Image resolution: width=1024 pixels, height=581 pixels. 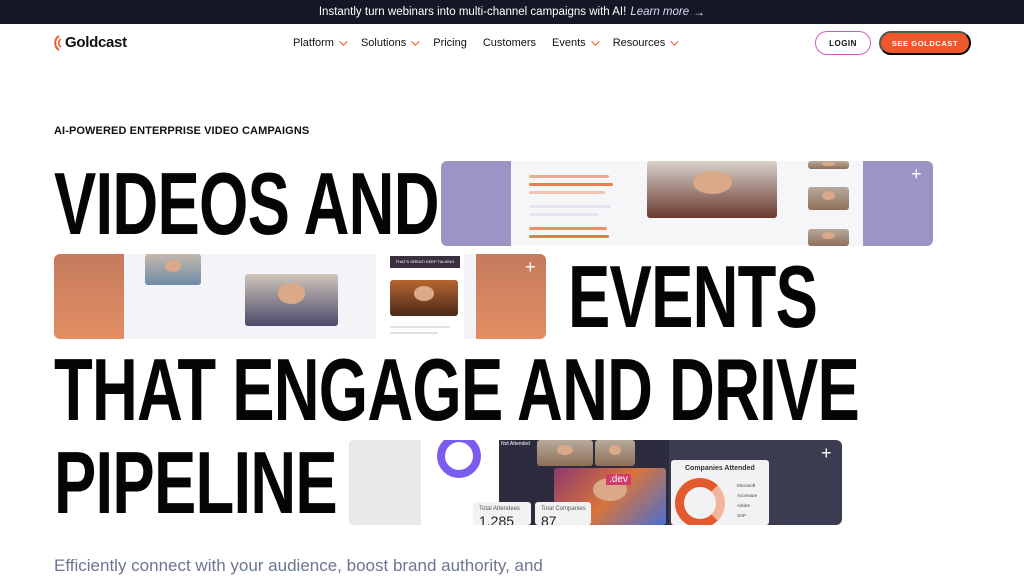 What do you see at coordinates (383, 43) in the screenshot?
I see `nav-label: Solutions` at bounding box center [383, 43].